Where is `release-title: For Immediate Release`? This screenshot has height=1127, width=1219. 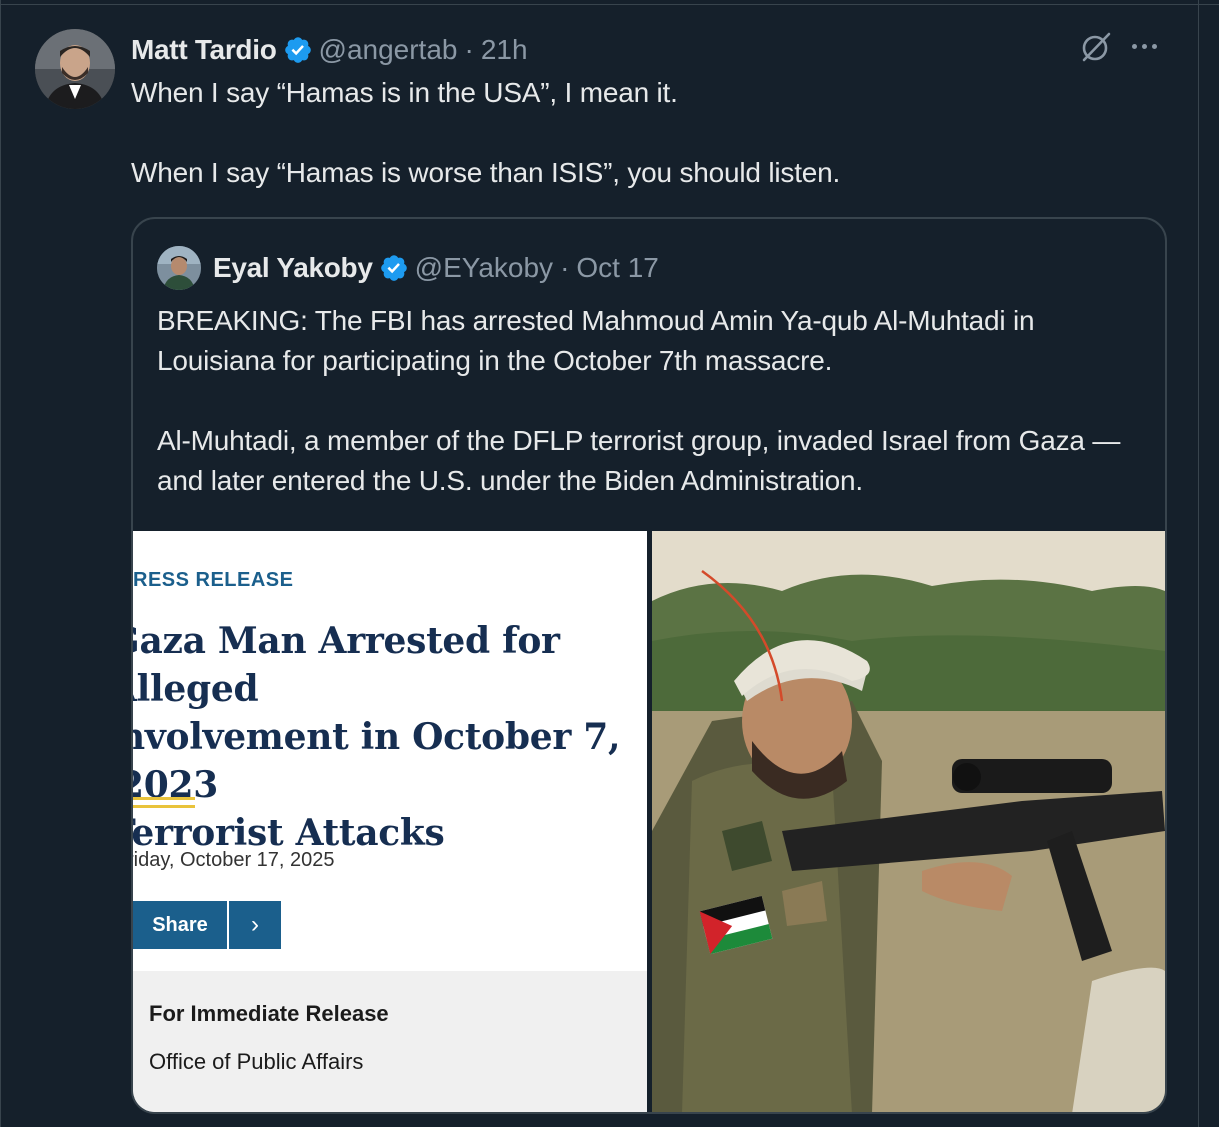 release-title: For Immediate Release is located at coordinates (269, 1013).